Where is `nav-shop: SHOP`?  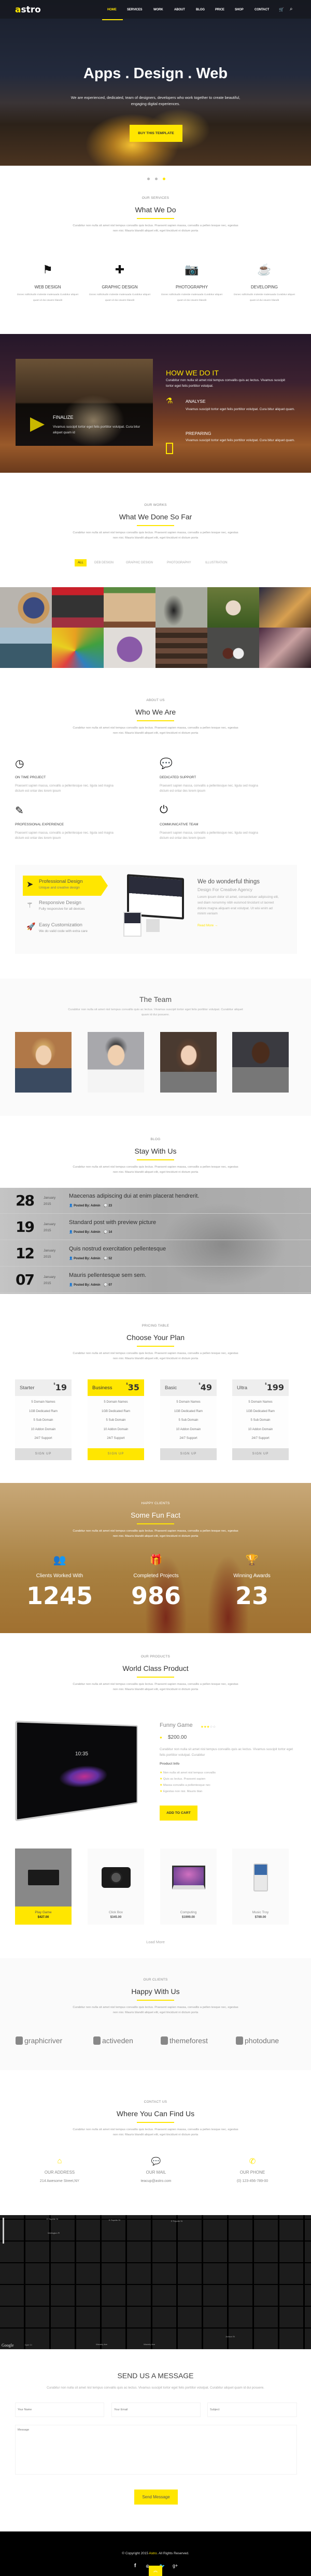
nav-shop: SHOP is located at coordinates (239, 10).